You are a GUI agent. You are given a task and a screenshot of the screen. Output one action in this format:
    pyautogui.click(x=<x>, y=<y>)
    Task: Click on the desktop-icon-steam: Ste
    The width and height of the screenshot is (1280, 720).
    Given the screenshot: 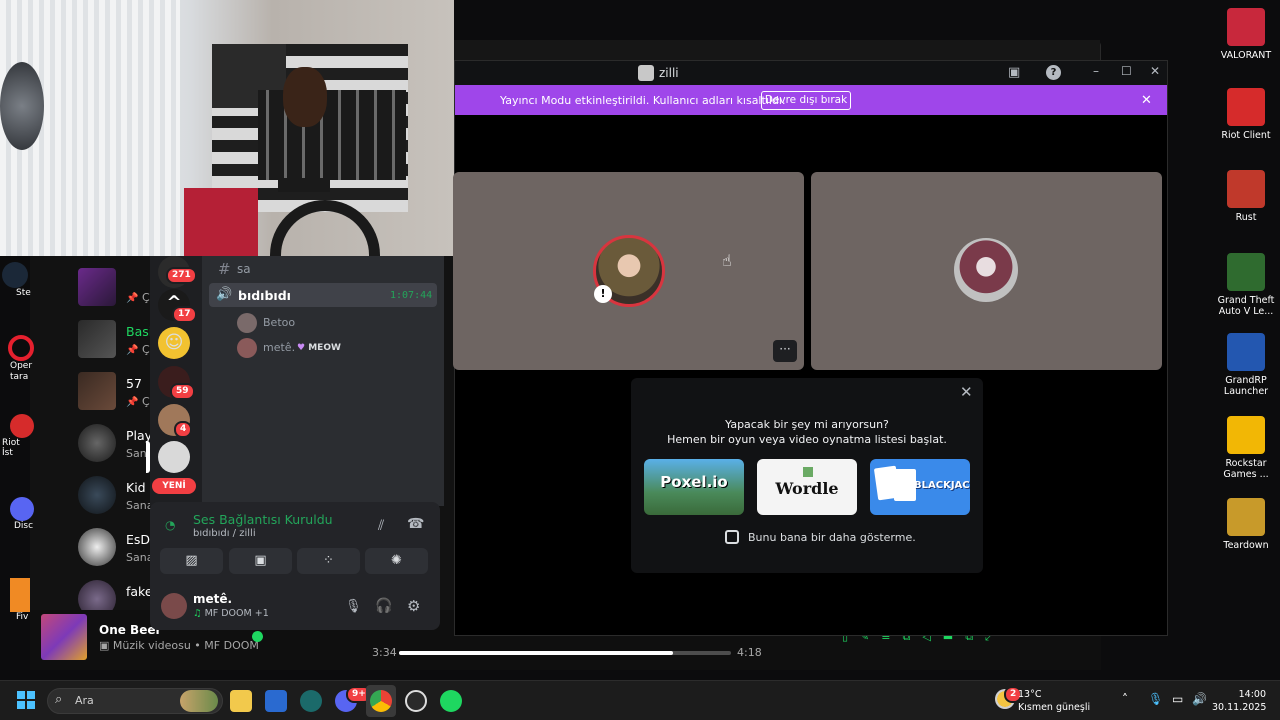 What is the action you would take?
    pyautogui.click(x=15, y=282)
    